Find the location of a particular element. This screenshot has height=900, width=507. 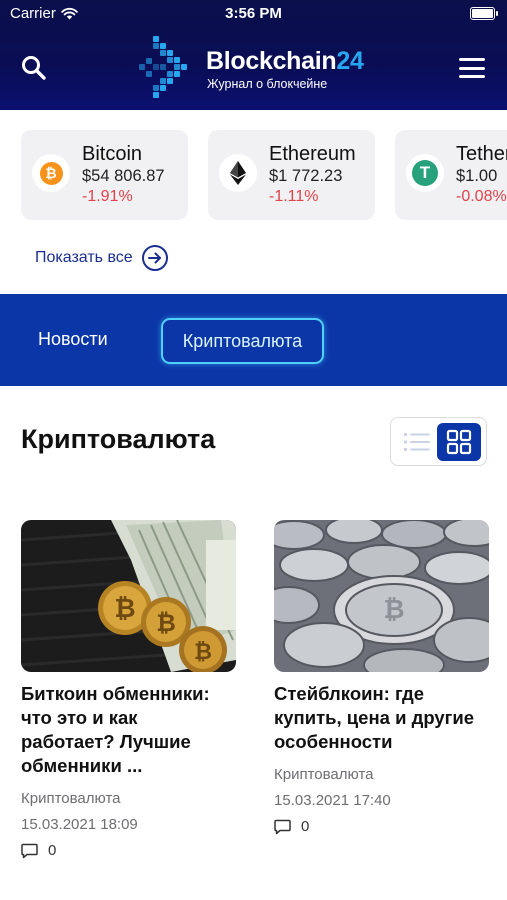

article-image-bitcoin-coins: ₿ ₿ ₿ is located at coordinates (128, 596).